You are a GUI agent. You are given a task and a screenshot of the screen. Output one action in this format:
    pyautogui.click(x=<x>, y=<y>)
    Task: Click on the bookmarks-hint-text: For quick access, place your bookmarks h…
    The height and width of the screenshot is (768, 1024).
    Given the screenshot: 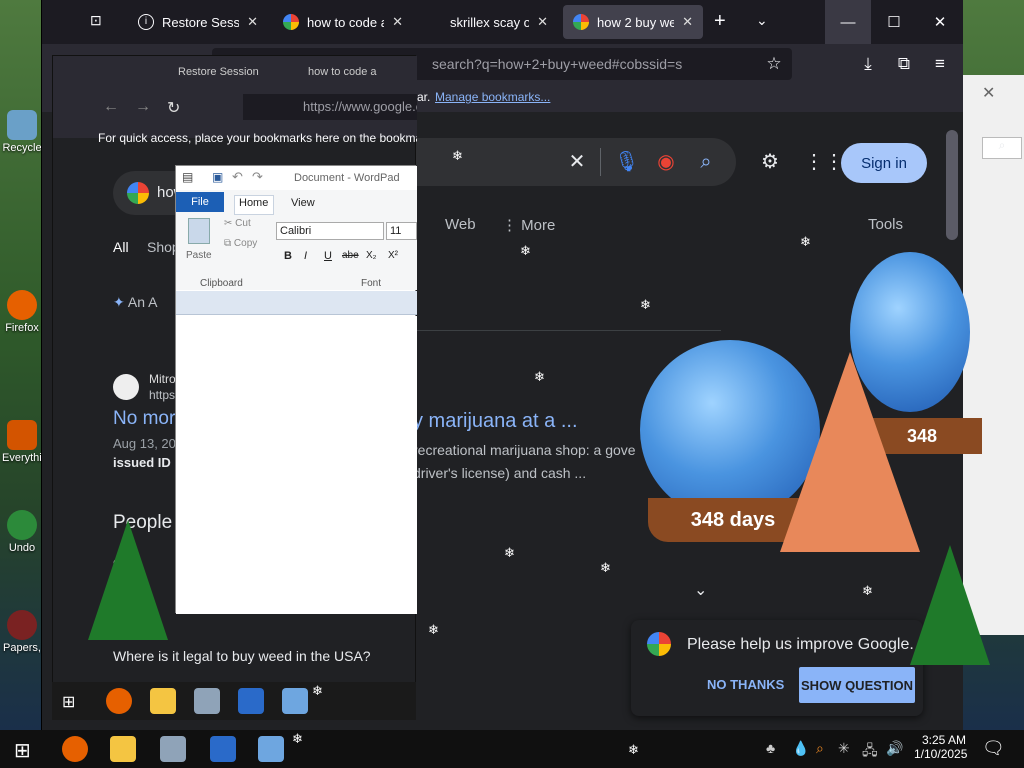 What is the action you would take?
    pyautogui.click(x=257, y=138)
    